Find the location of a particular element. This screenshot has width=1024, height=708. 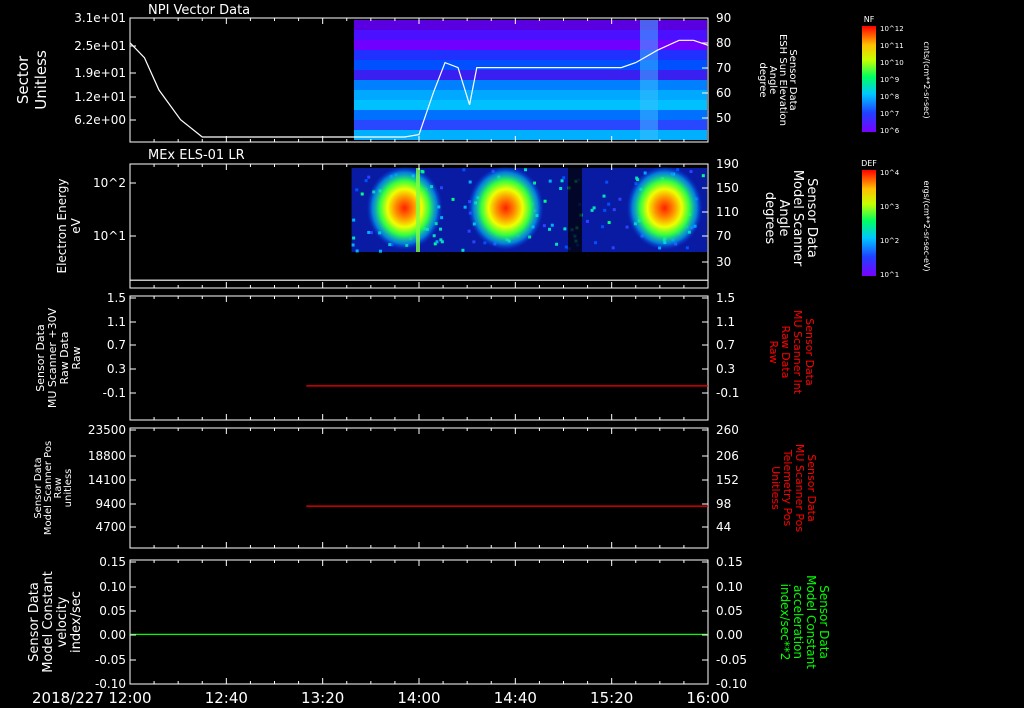

right-tick-label: 70 is located at coordinates (723, 68).